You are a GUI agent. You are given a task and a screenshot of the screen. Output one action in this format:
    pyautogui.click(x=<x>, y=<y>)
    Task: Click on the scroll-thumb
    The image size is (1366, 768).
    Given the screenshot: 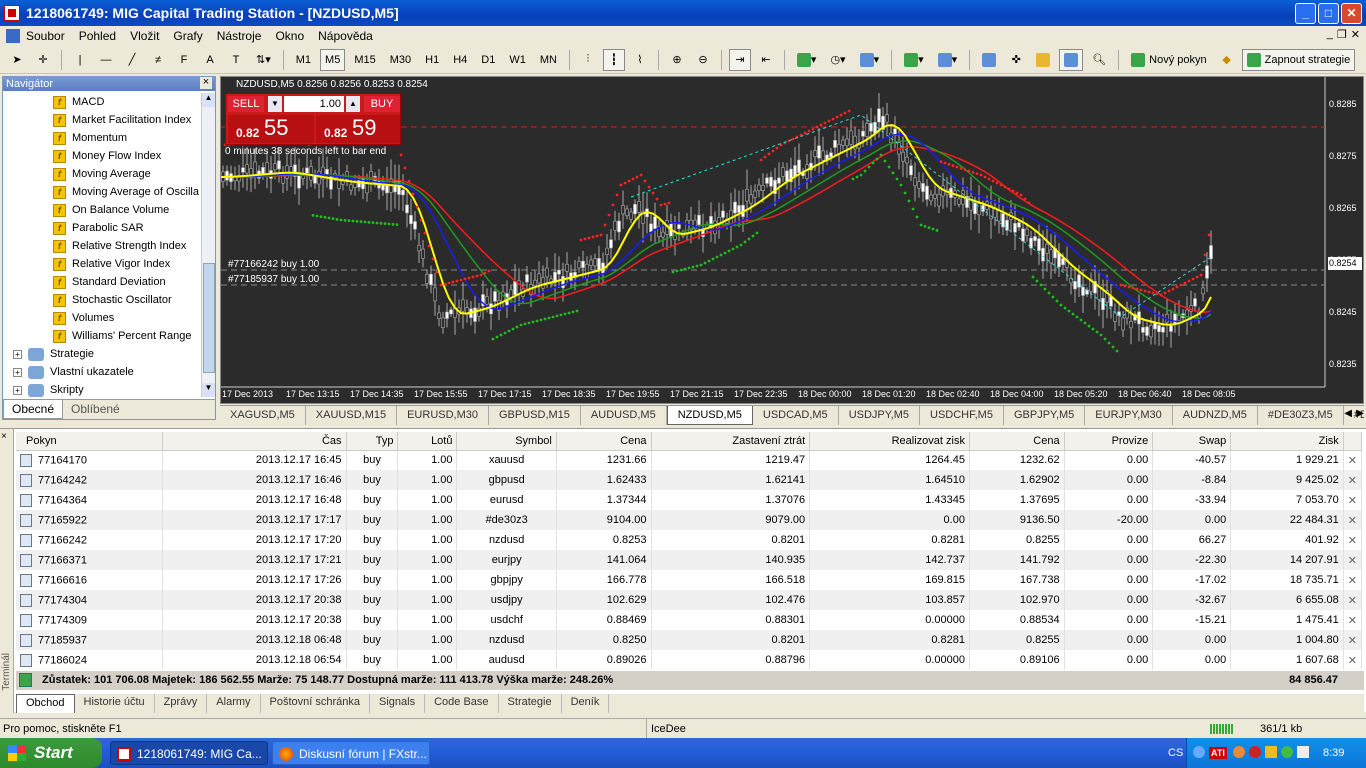 What is the action you would take?
    pyautogui.click(x=209, y=318)
    